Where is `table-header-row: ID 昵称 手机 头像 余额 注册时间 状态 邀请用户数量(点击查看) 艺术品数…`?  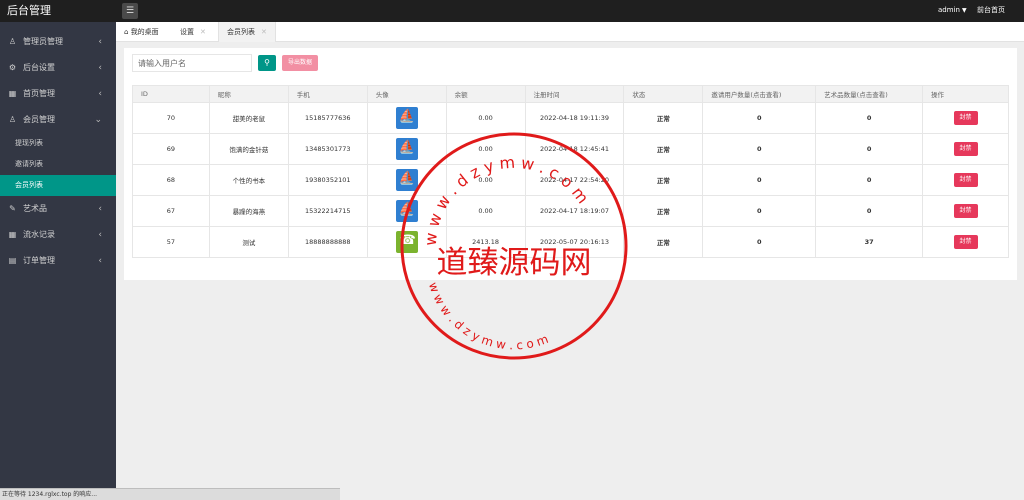 table-header-row: ID 昵称 手机 头像 余额 注册时间 状态 邀请用户数量(点击查看) 艺术品数… is located at coordinates (570, 94).